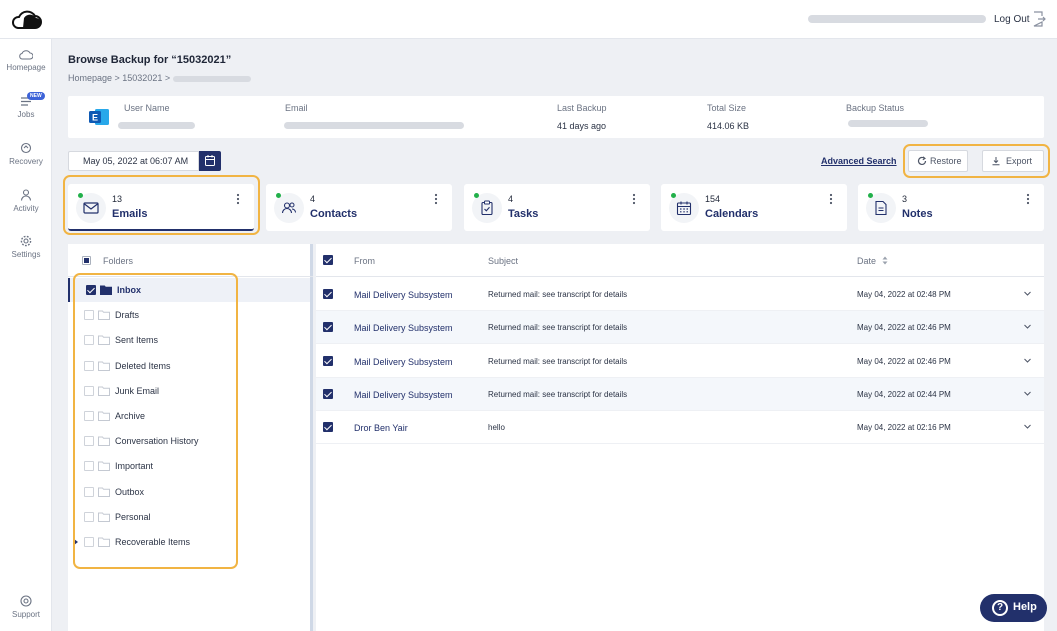  What do you see at coordinates (557, 207) in the screenshot?
I see `tile-tasks: 4 Tasks` at bounding box center [557, 207].